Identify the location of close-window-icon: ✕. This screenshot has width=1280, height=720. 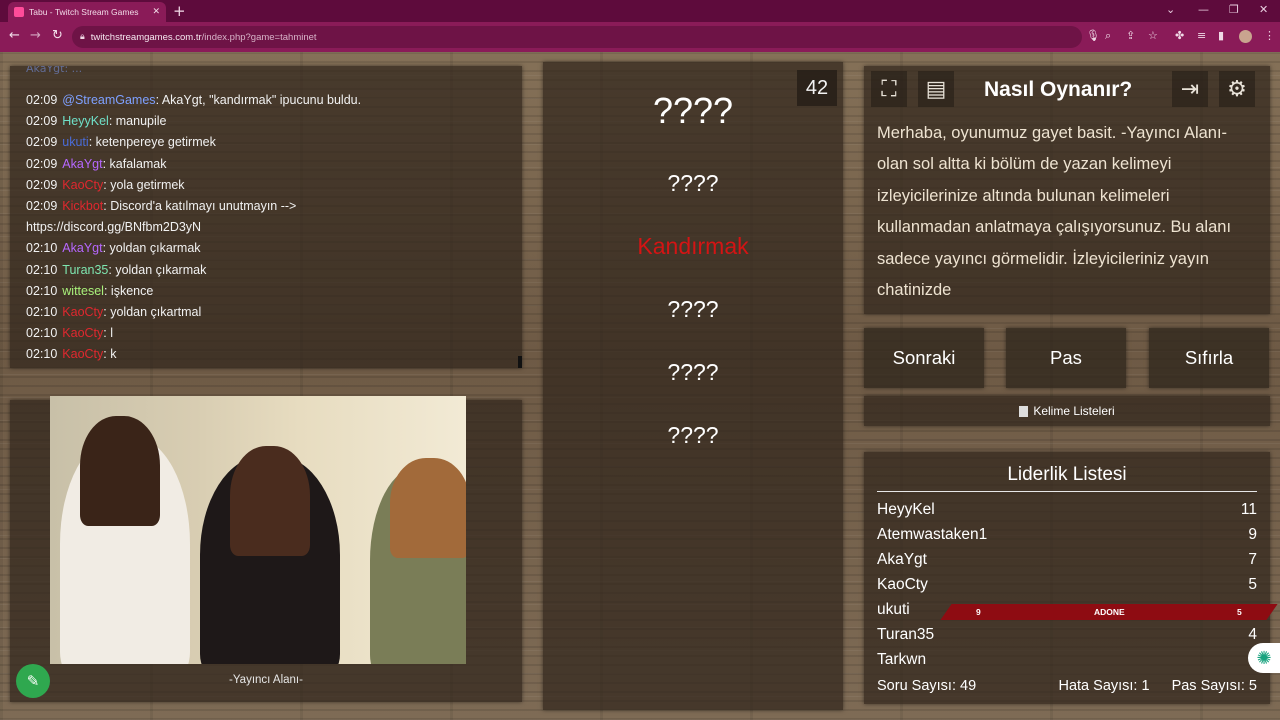
(1263, 9).